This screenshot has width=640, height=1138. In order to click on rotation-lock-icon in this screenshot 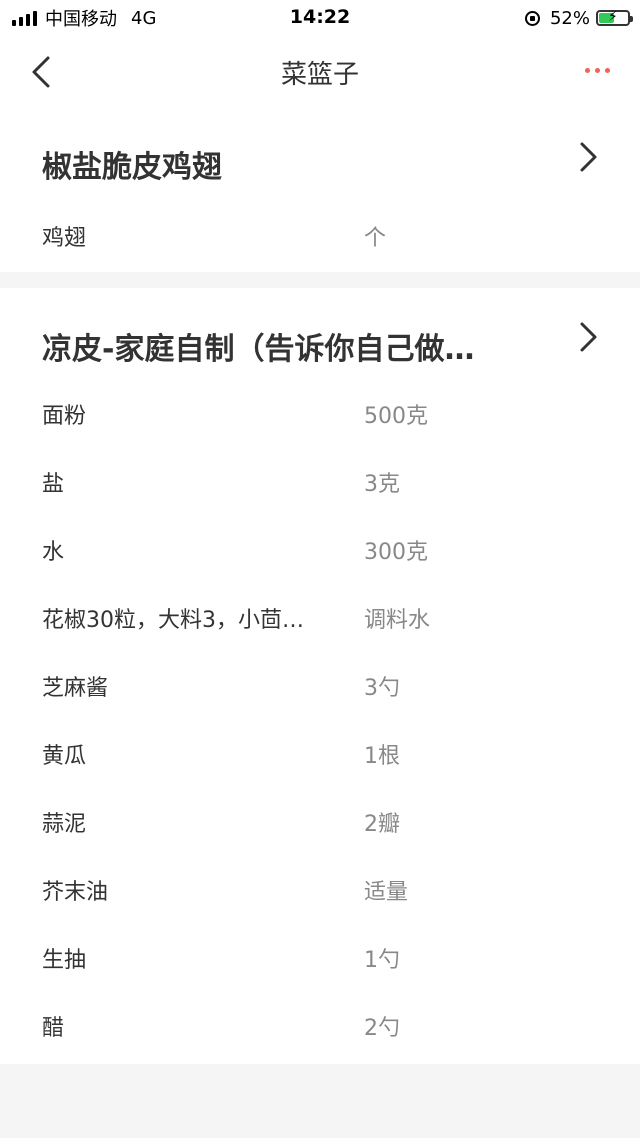, I will do `click(532, 18)`.